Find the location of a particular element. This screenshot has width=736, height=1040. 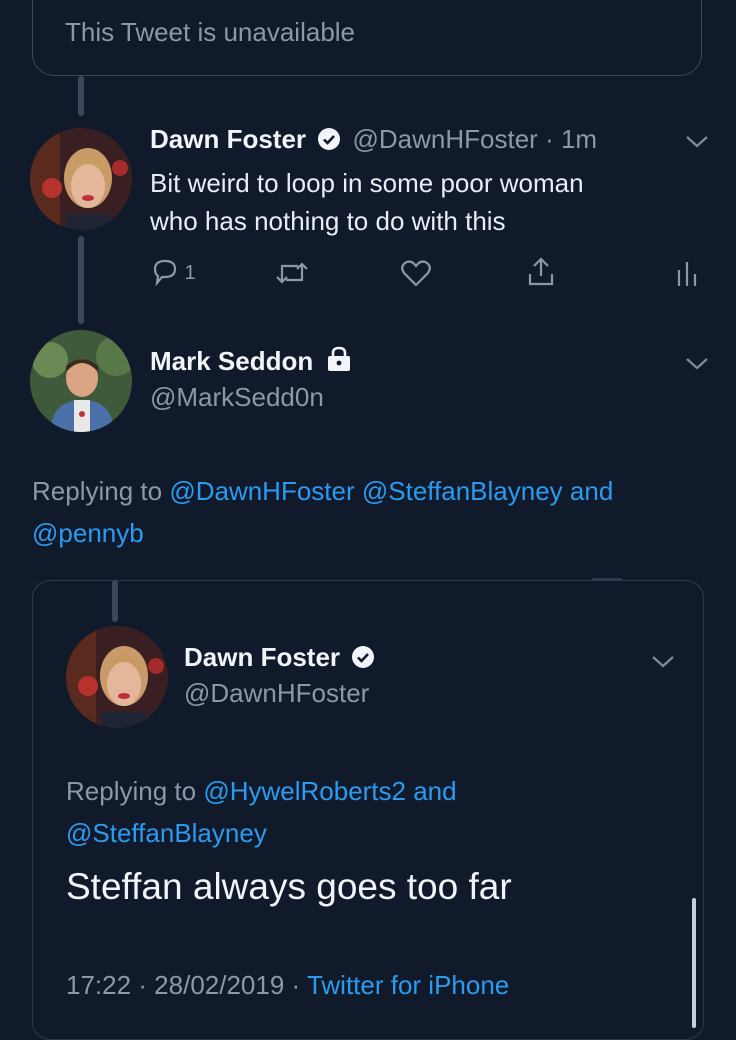

replying-handles-link: @HywelRoberts2 and is located at coordinates (329, 791).